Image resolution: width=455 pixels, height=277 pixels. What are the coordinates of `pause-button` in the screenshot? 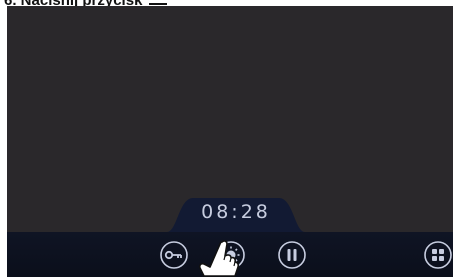 It's located at (292, 255).